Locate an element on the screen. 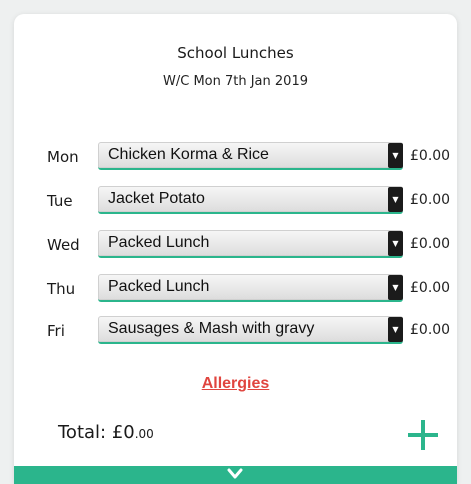 The width and height of the screenshot is (471, 484). meal-select-mon: Chicken Korma & Rice ▼ is located at coordinates (250, 156).